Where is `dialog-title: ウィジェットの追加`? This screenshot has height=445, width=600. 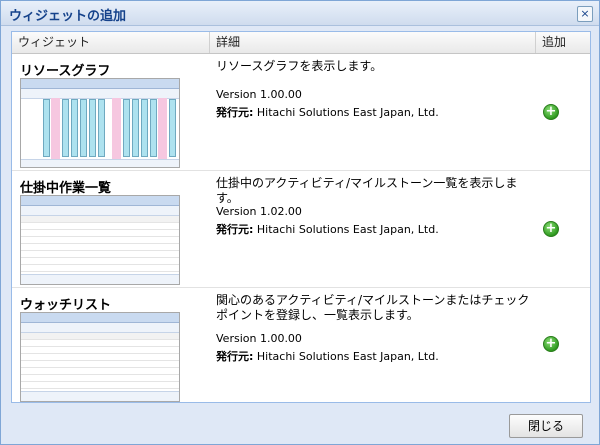
dialog-title: ウィジェットの追加 is located at coordinates (68, 16).